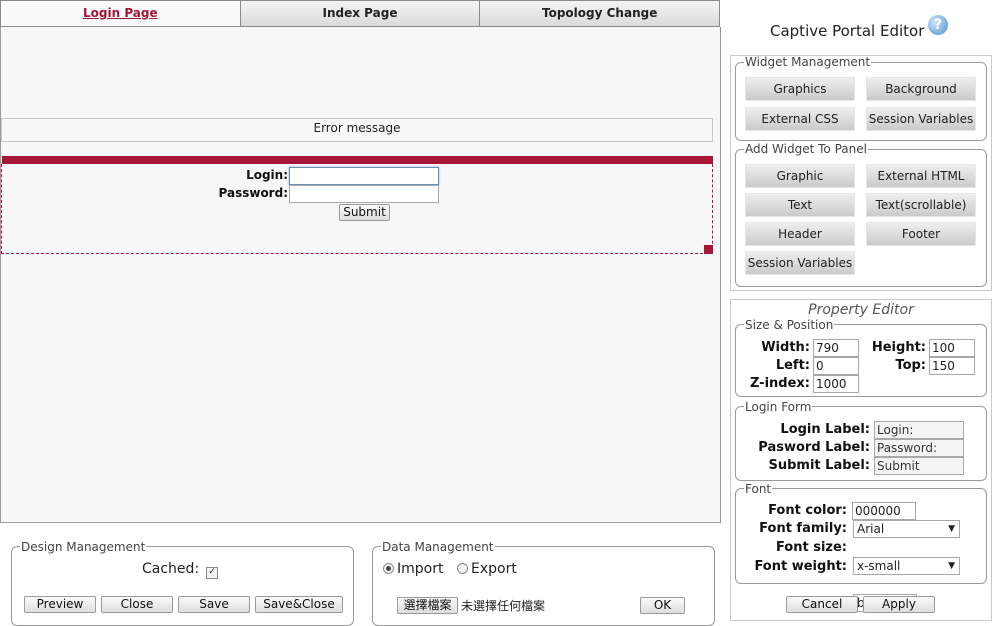  What do you see at coordinates (807, 510) in the screenshot?
I see `font-color-label: Font color:` at bounding box center [807, 510].